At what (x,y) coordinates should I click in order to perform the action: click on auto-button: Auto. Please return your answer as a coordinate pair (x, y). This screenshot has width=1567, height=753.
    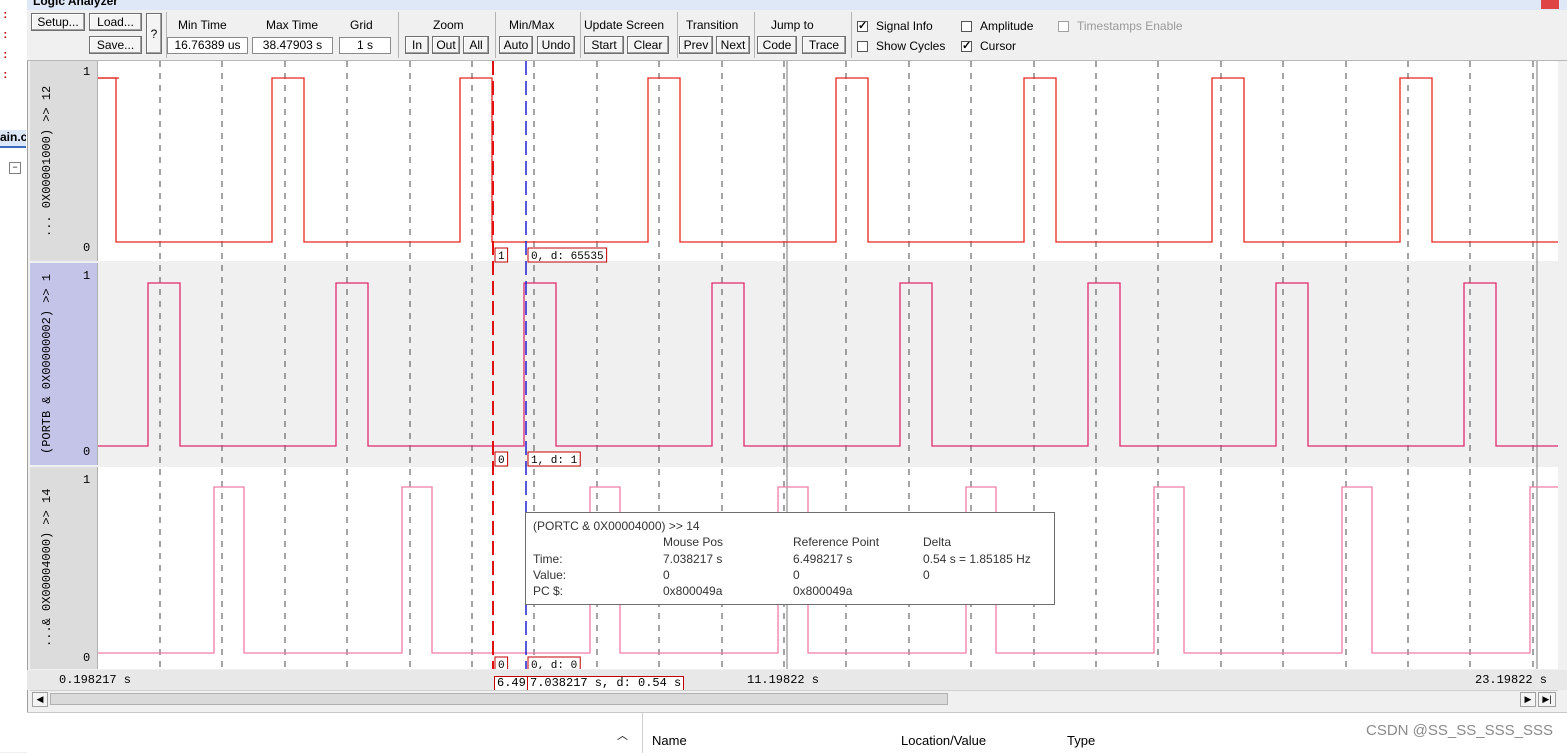
    Looking at the image, I should click on (516, 45).